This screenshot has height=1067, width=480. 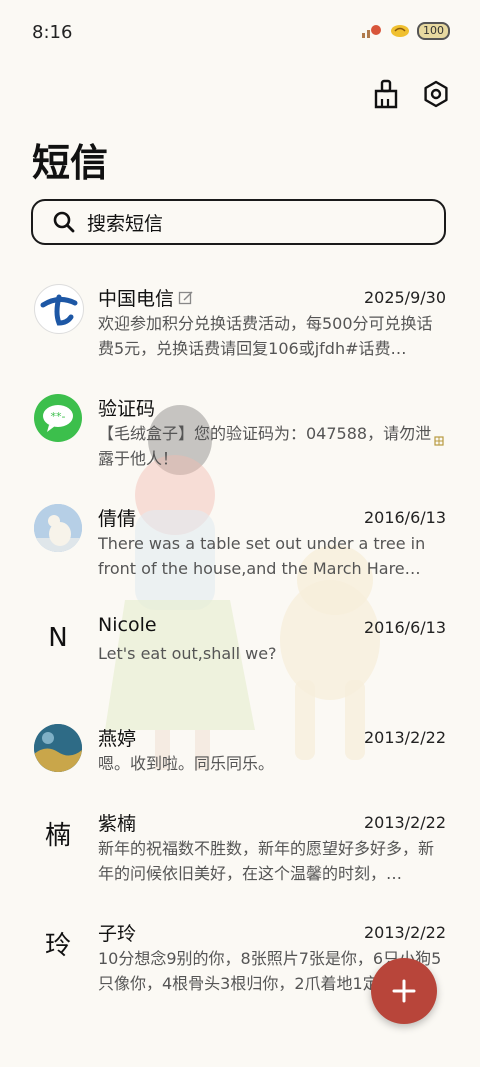 I want to click on battery-indicator: 100, so click(x=433, y=31).